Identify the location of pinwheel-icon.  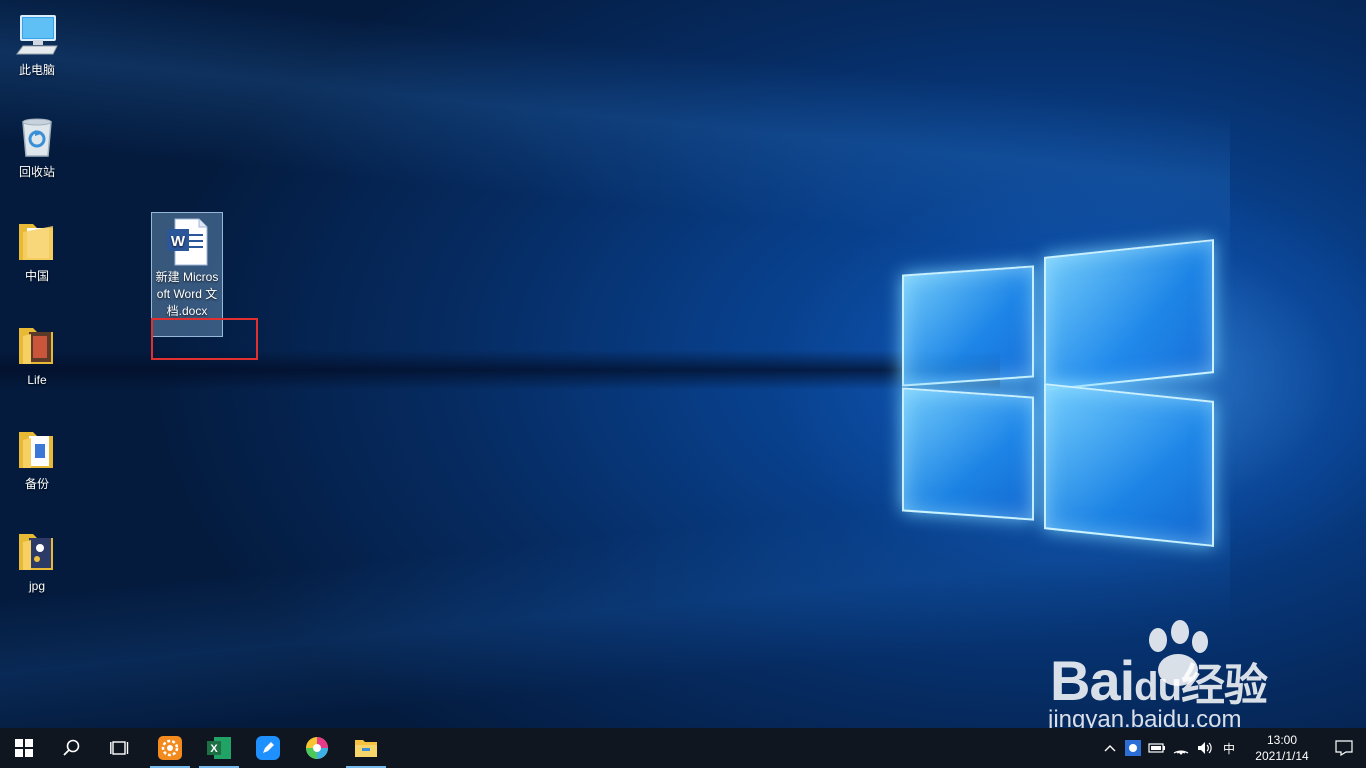
(317, 748).